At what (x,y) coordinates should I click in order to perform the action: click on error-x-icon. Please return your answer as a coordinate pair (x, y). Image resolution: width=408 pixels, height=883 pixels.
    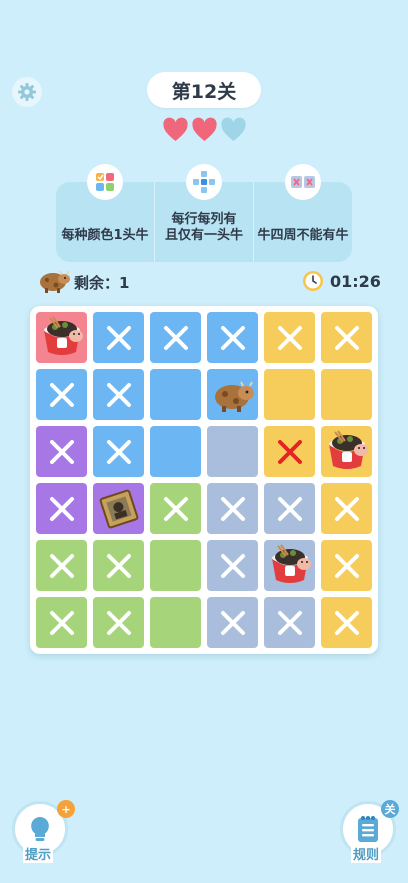
    Looking at the image, I should click on (290, 452).